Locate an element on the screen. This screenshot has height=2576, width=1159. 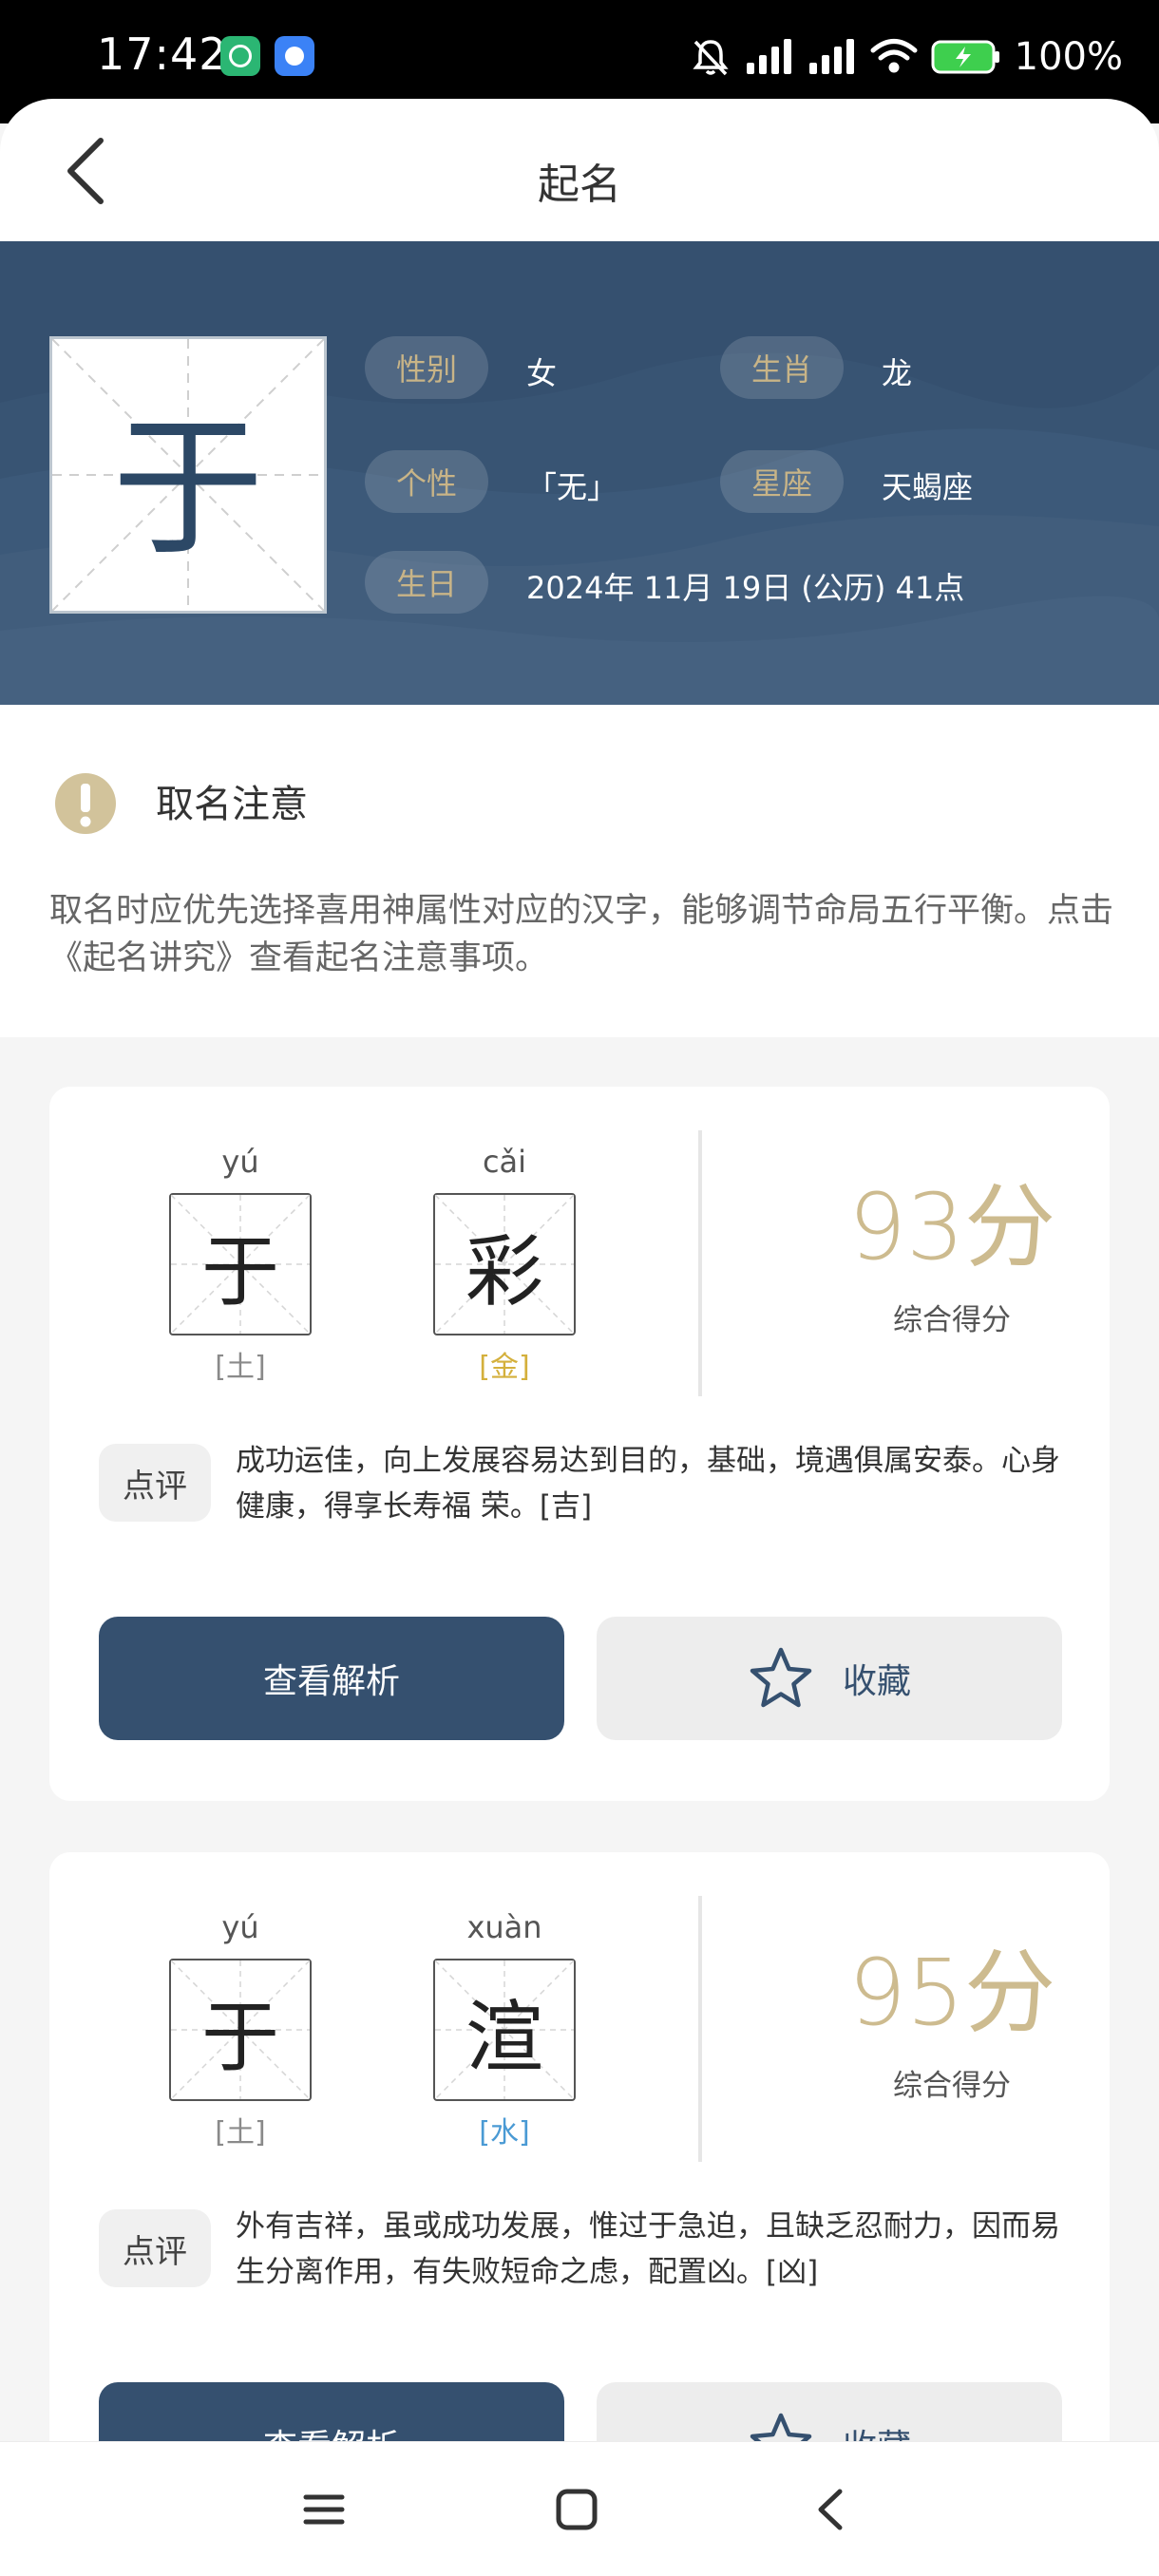
home-icon is located at coordinates (577, 2509).